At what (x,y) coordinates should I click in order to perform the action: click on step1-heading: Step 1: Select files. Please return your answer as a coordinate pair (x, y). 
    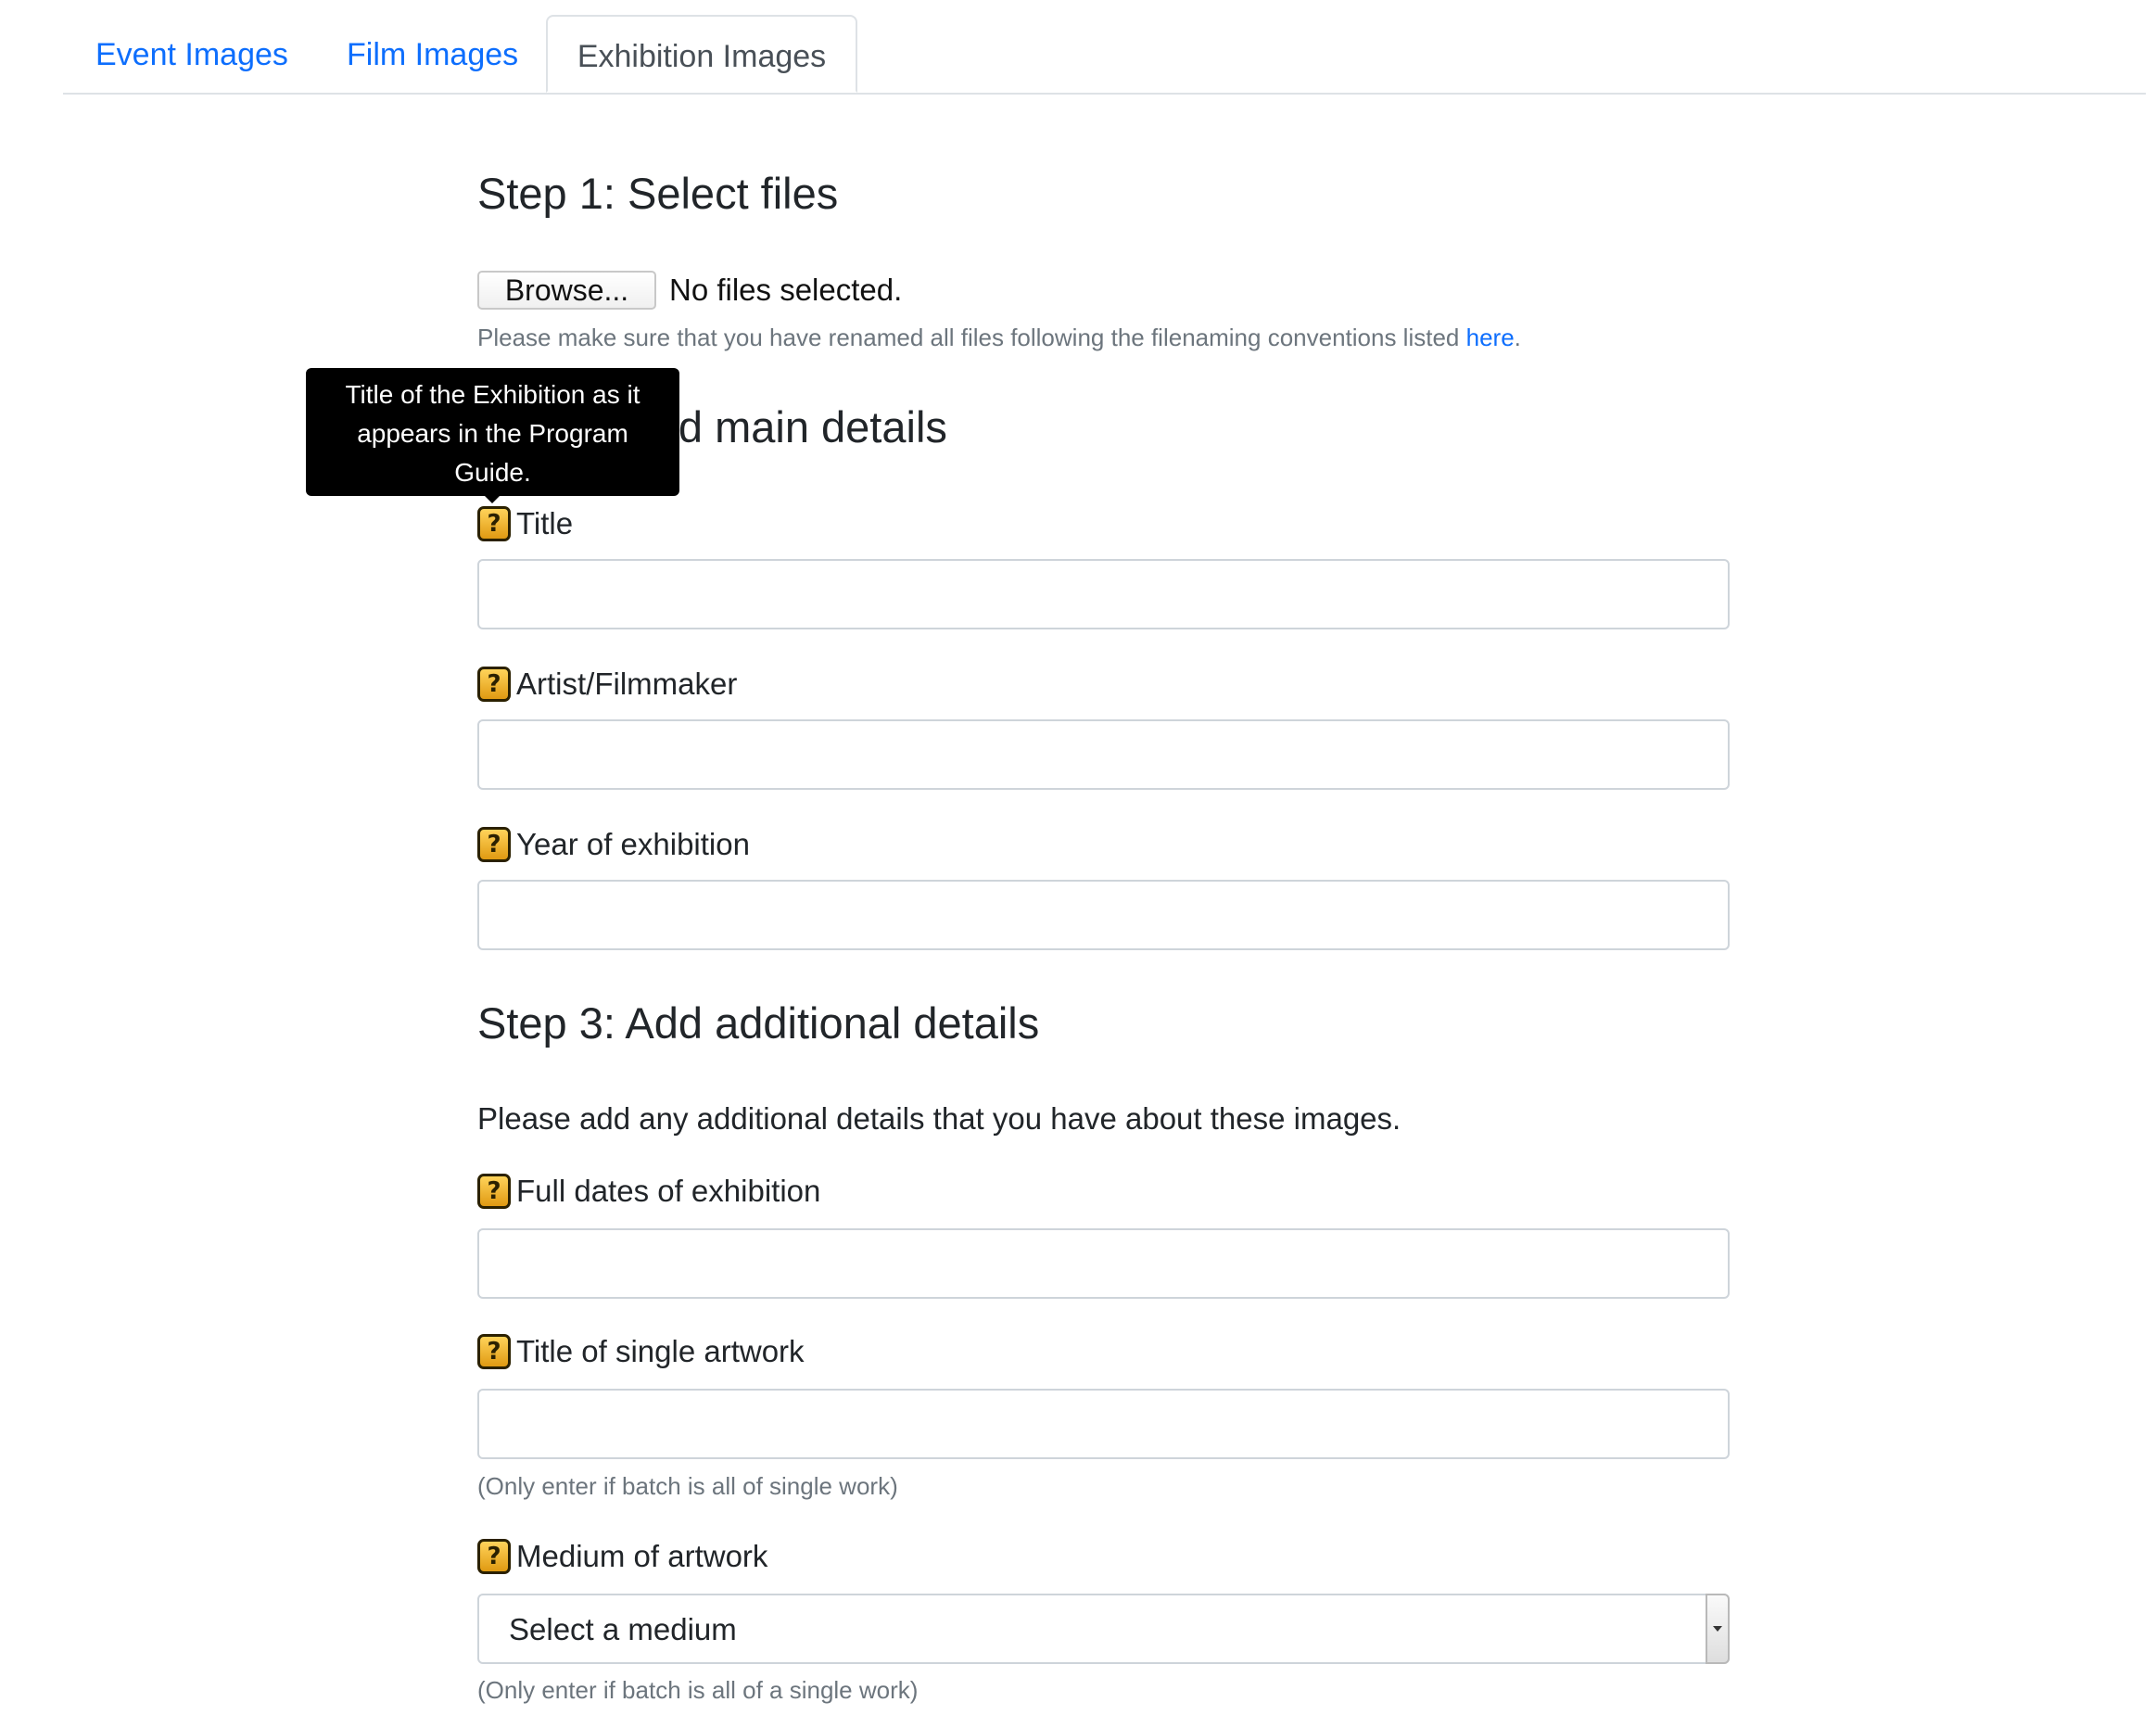
    Looking at the image, I should click on (658, 193).